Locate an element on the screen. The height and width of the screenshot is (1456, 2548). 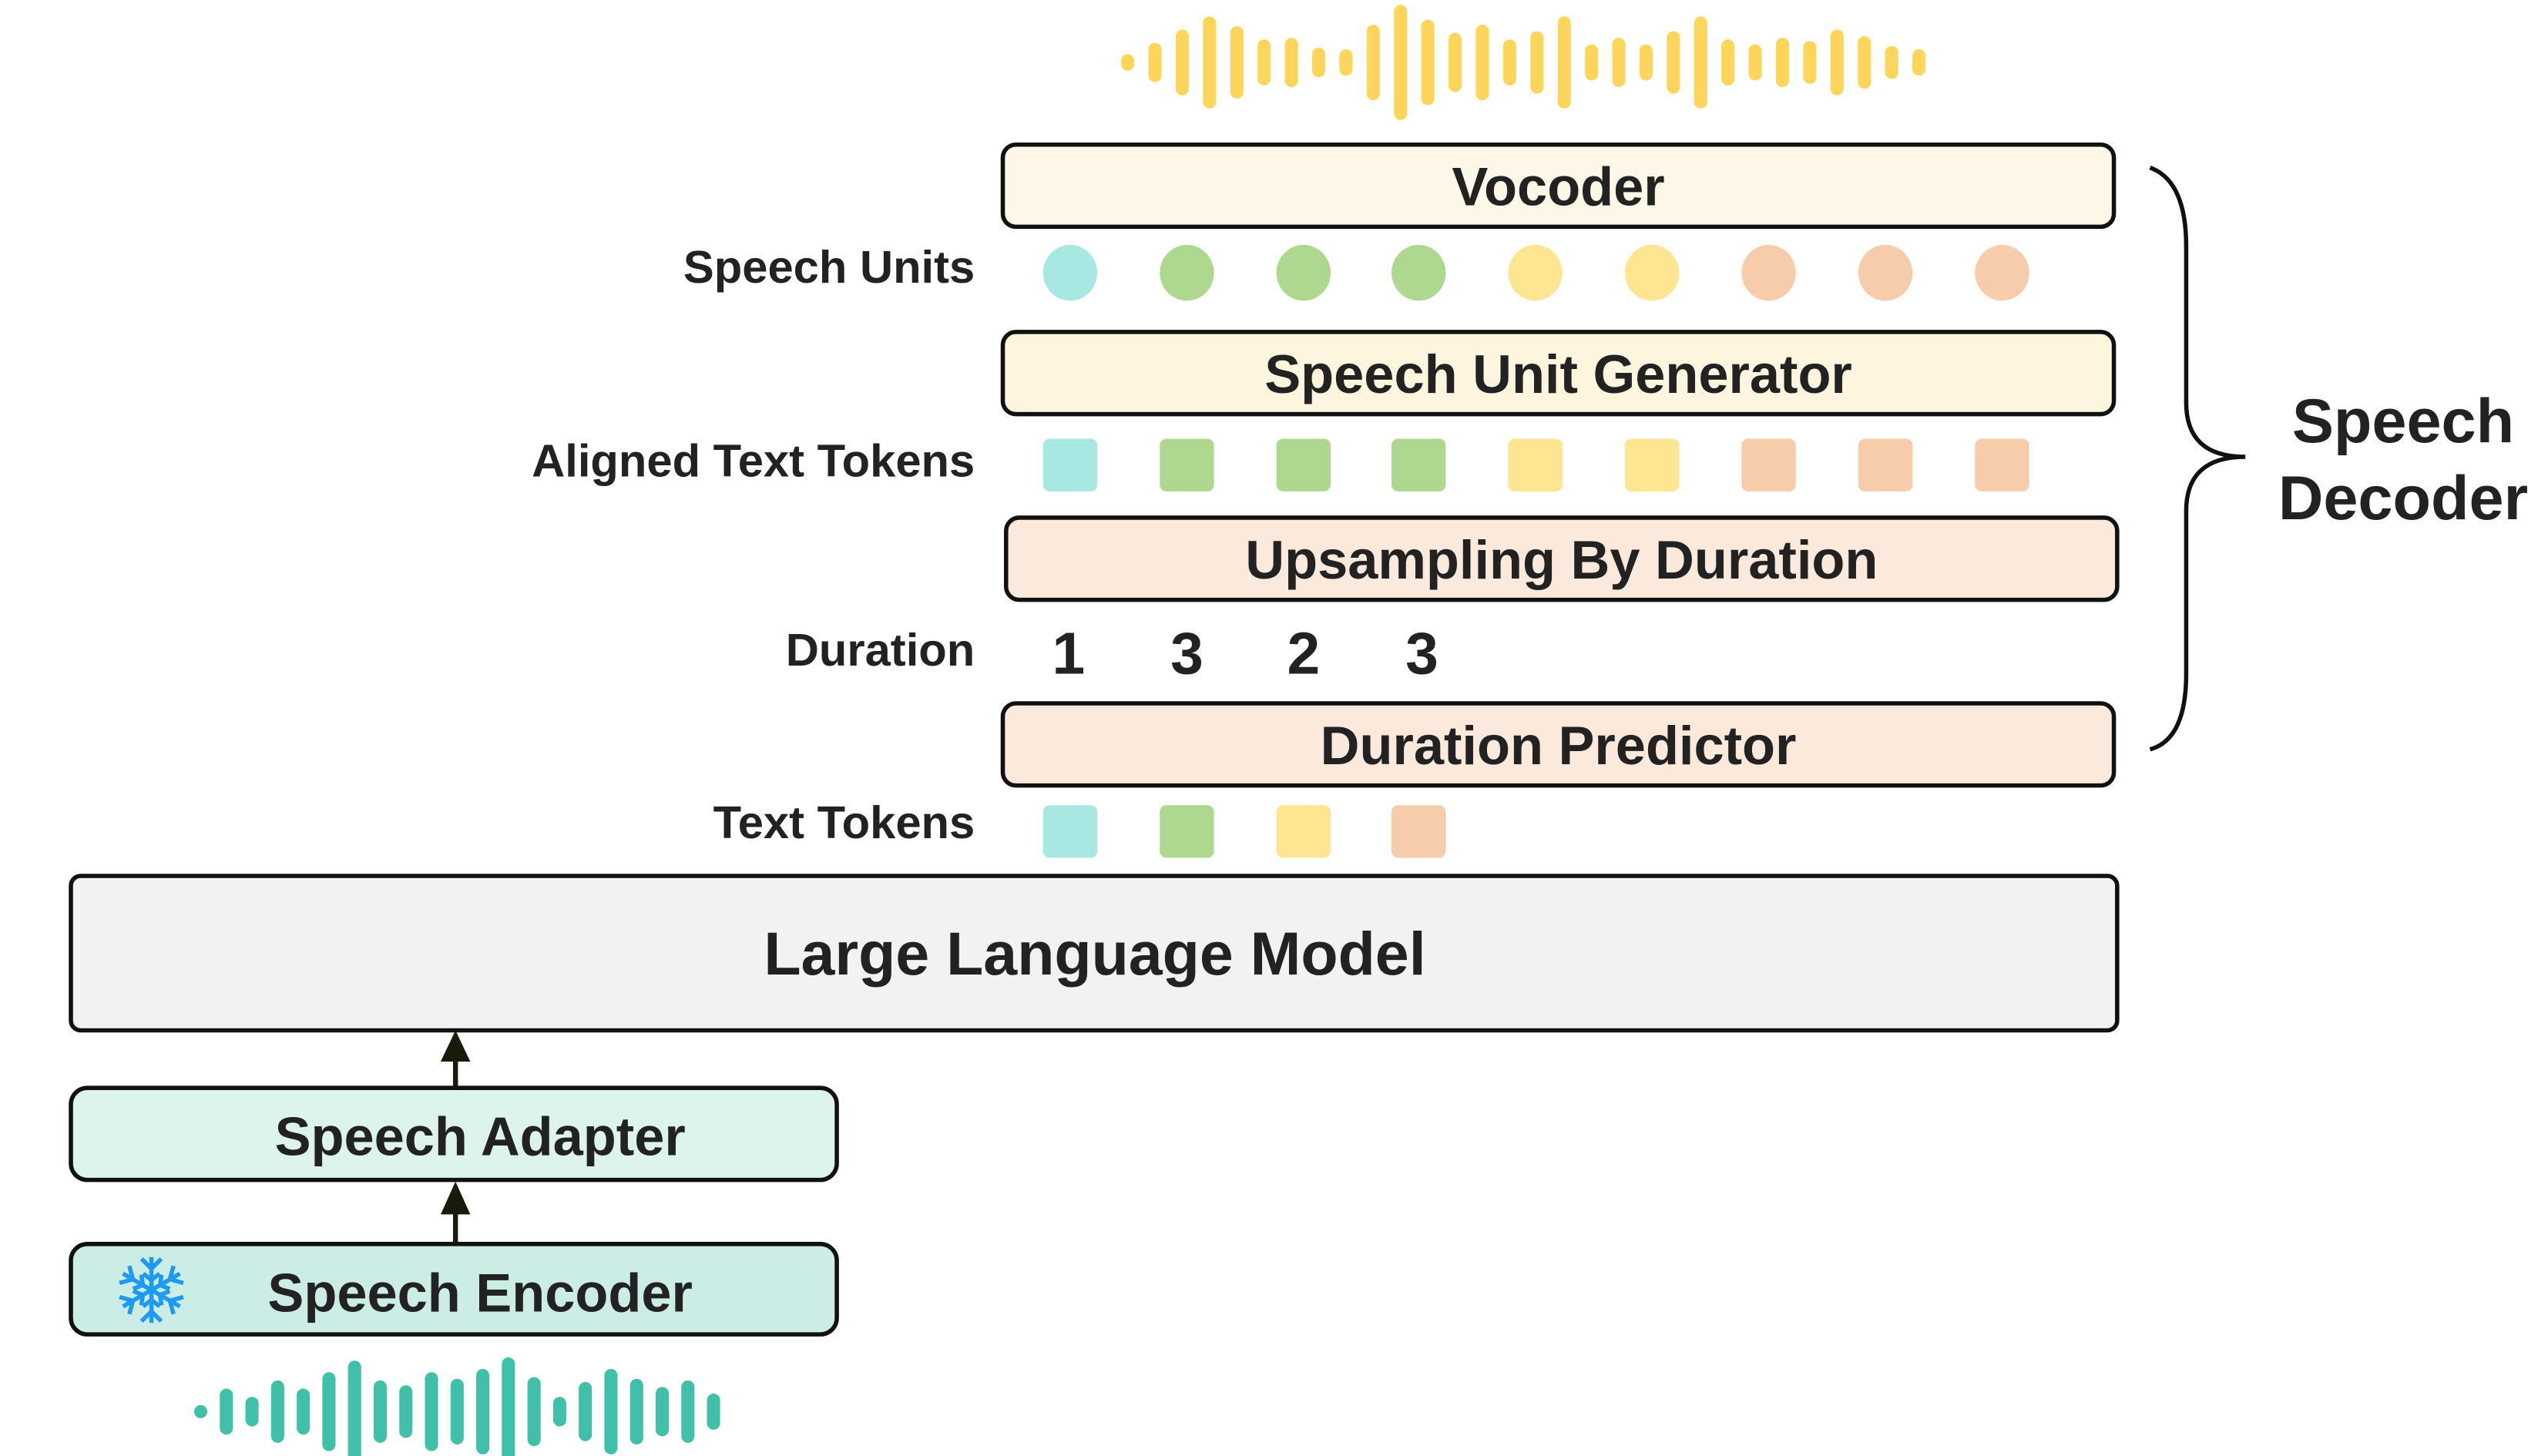
upsampling-label: Upsampling By Duration is located at coordinates (1561, 559).